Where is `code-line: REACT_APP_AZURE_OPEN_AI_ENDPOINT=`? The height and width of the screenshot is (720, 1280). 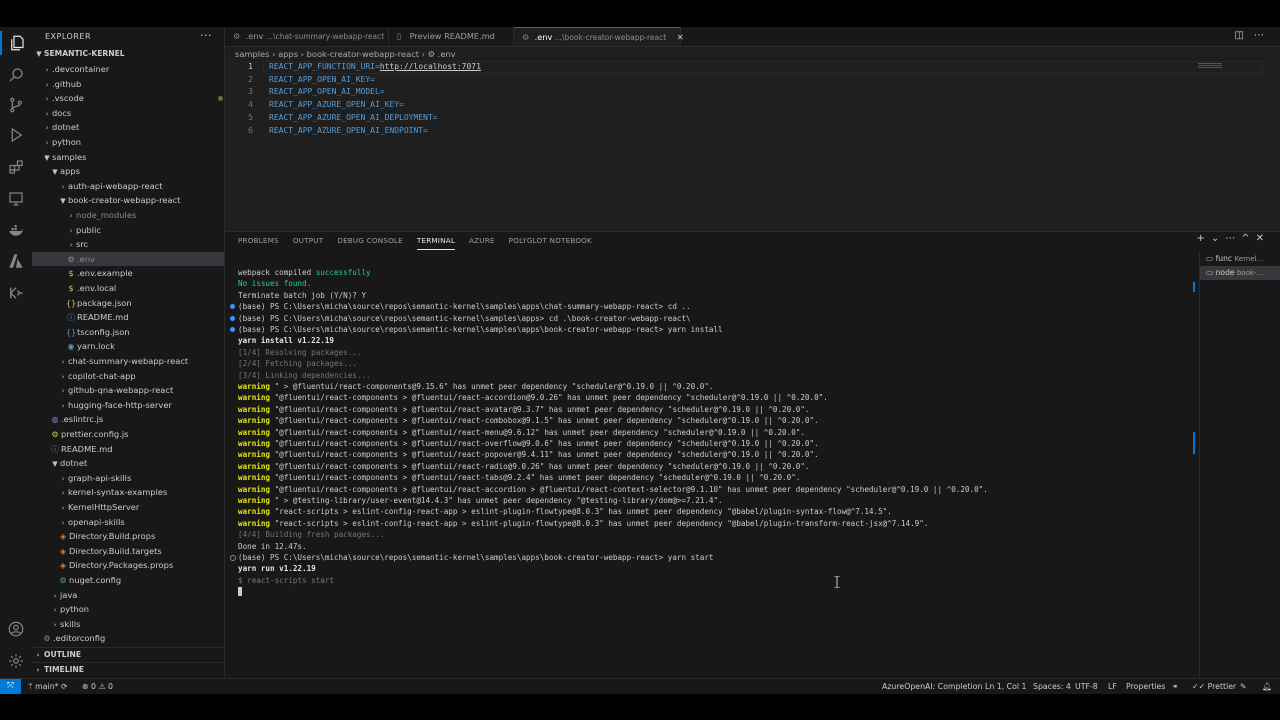 code-line: REACT_APP_AZURE_OPEN_AI_ENDPOINT= is located at coordinates (348, 131).